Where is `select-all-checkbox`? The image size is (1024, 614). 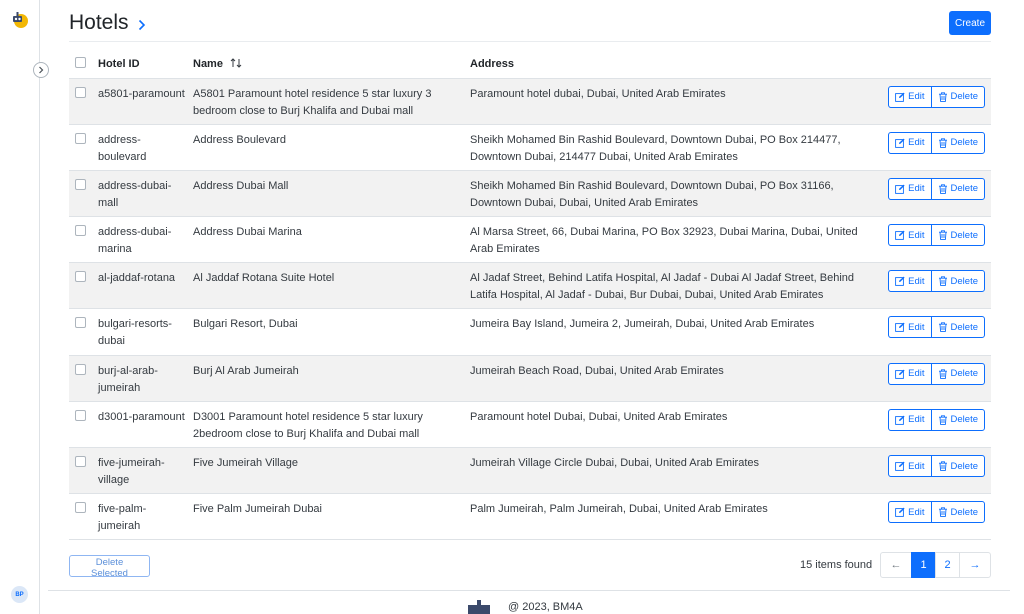
select-all-checkbox is located at coordinates (80, 62).